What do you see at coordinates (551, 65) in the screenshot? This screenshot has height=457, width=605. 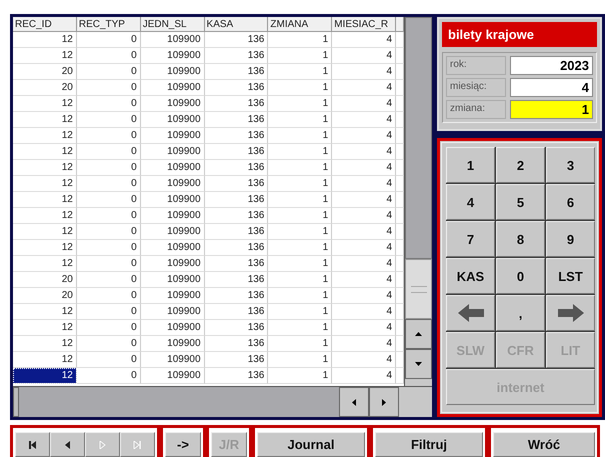 I see `input-field: 2023` at bounding box center [551, 65].